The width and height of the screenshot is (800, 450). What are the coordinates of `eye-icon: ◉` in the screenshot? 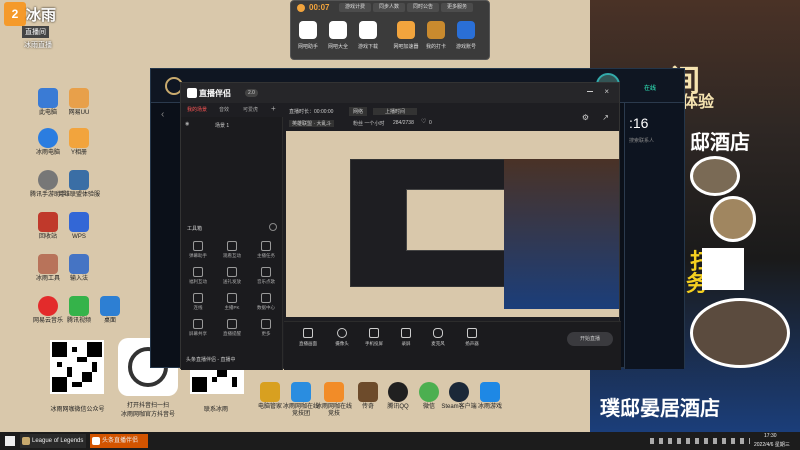 It's located at (187, 124).